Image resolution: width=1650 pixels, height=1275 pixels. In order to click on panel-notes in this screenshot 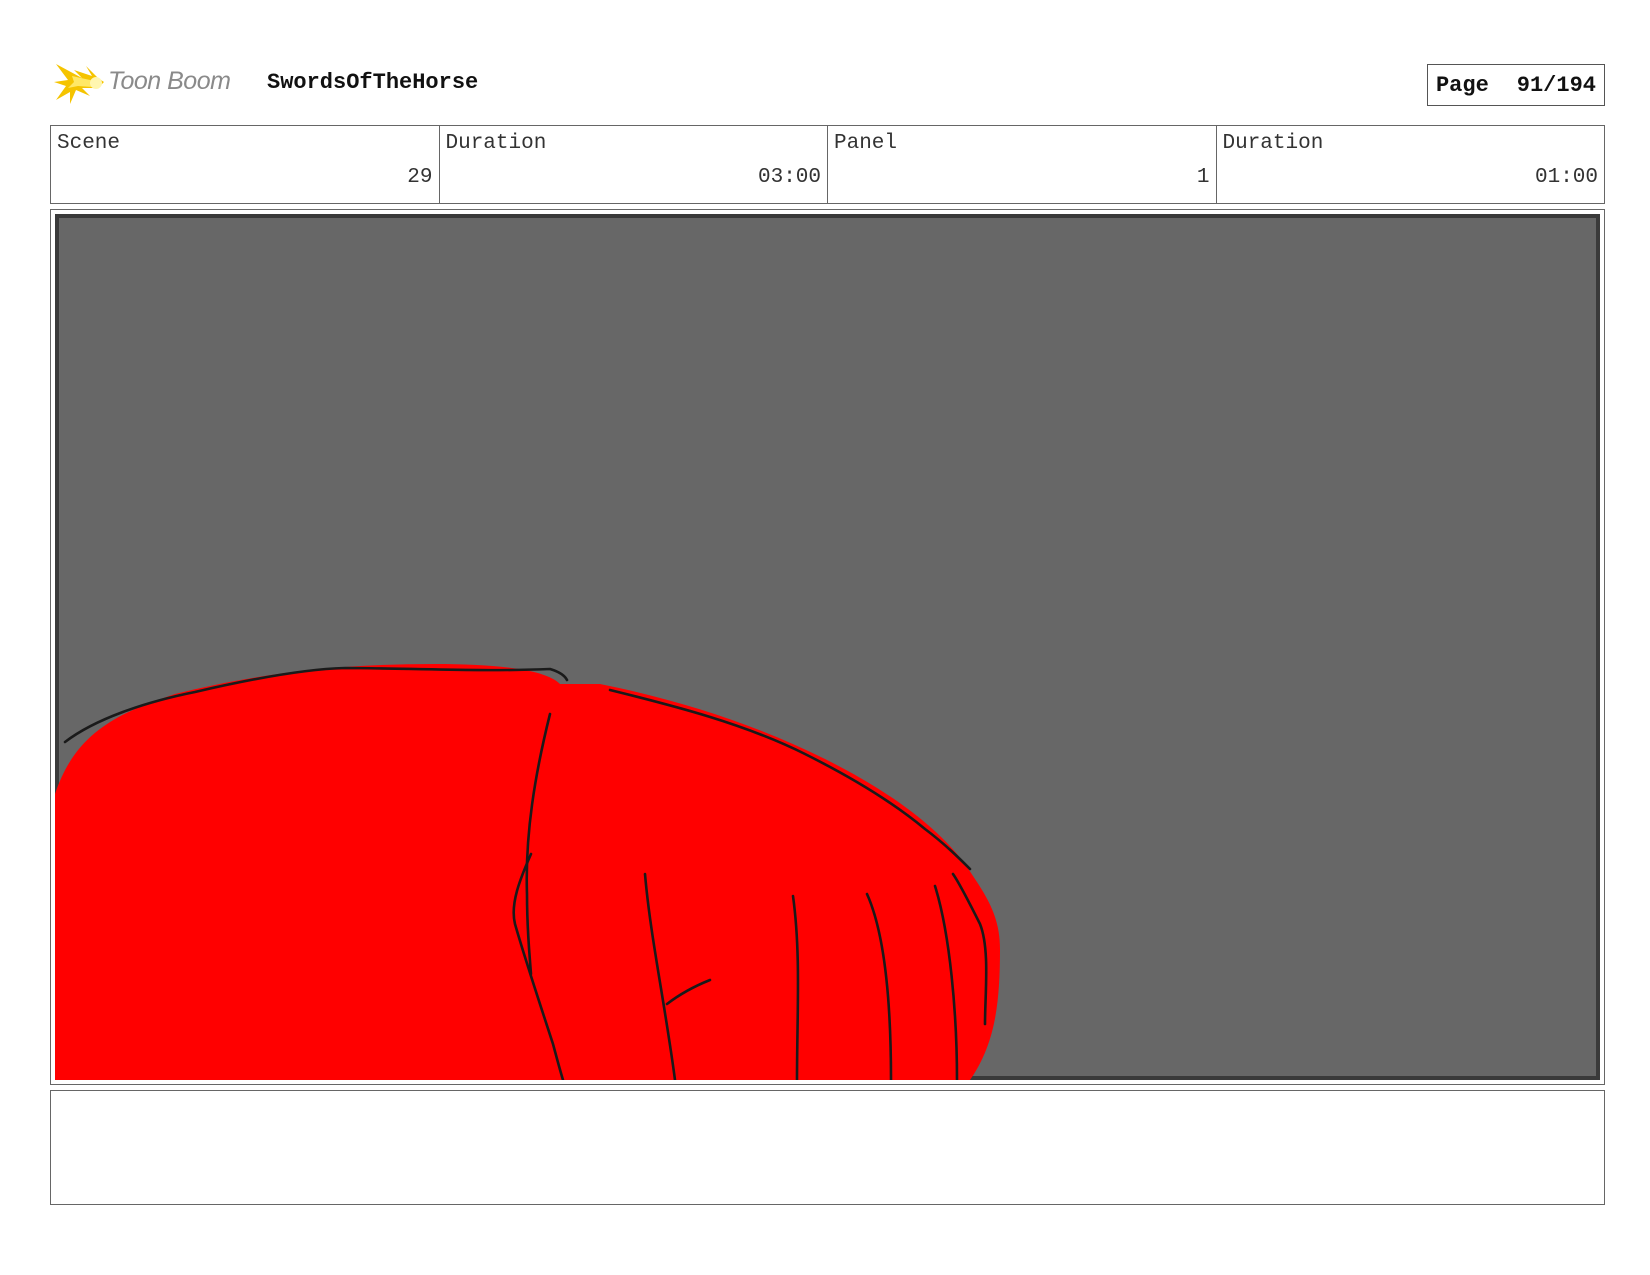, I will do `click(827, 1147)`.